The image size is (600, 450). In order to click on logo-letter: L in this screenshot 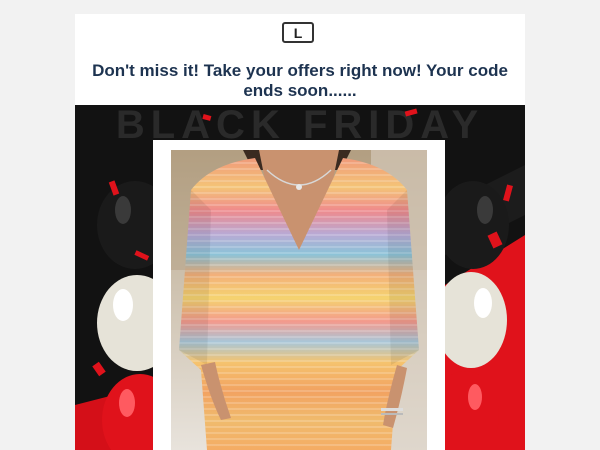, I will do `click(298, 32)`.